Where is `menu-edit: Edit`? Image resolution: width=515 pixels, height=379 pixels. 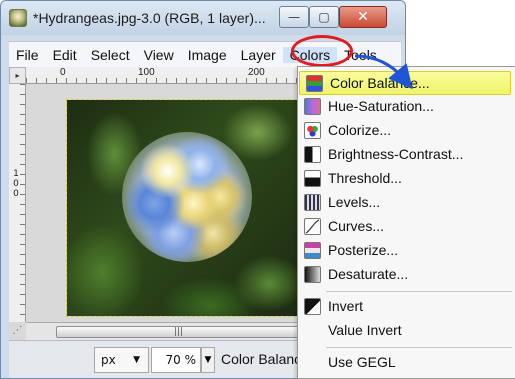
menu-edit: Edit is located at coordinates (65, 55).